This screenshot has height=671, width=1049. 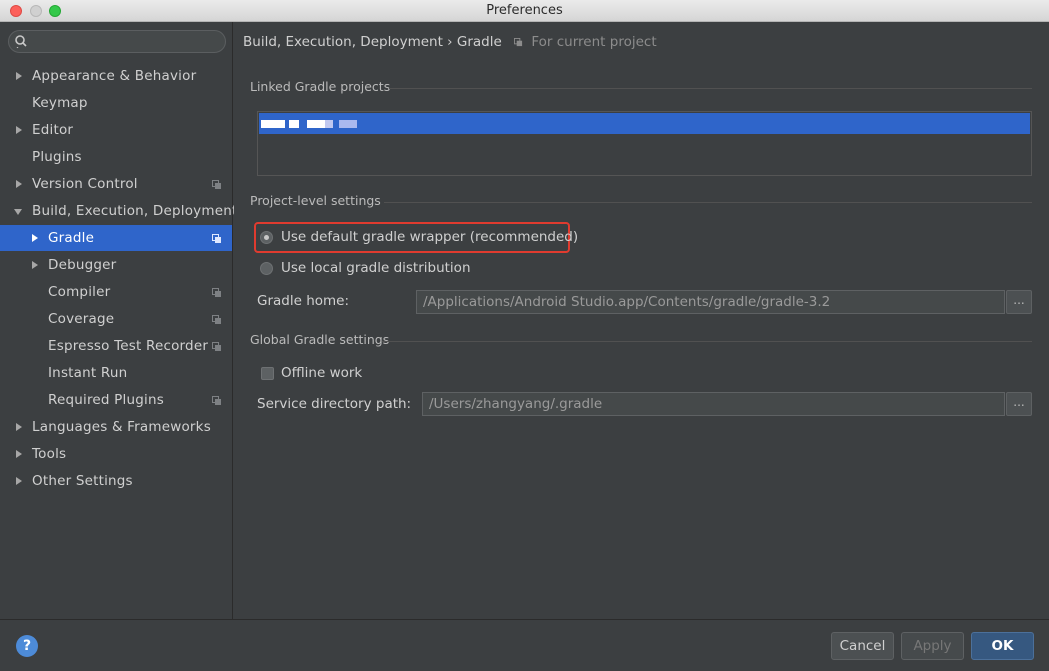 I want to click on help-button: ?, so click(x=27, y=646).